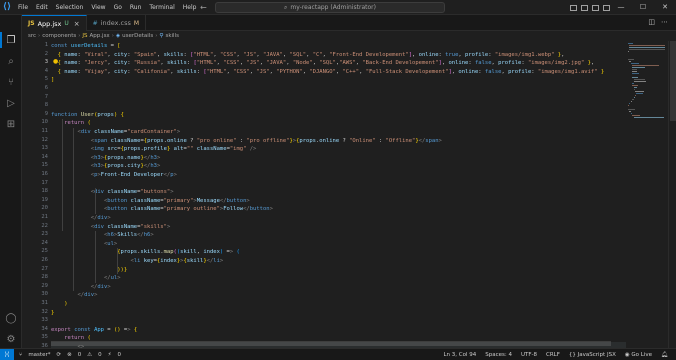 The height and width of the screenshot is (360, 676). What do you see at coordinates (145, 252) in the screenshot?
I see `code-line: {props.skills.map((skill, index) => (` at bounding box center [145, 252].